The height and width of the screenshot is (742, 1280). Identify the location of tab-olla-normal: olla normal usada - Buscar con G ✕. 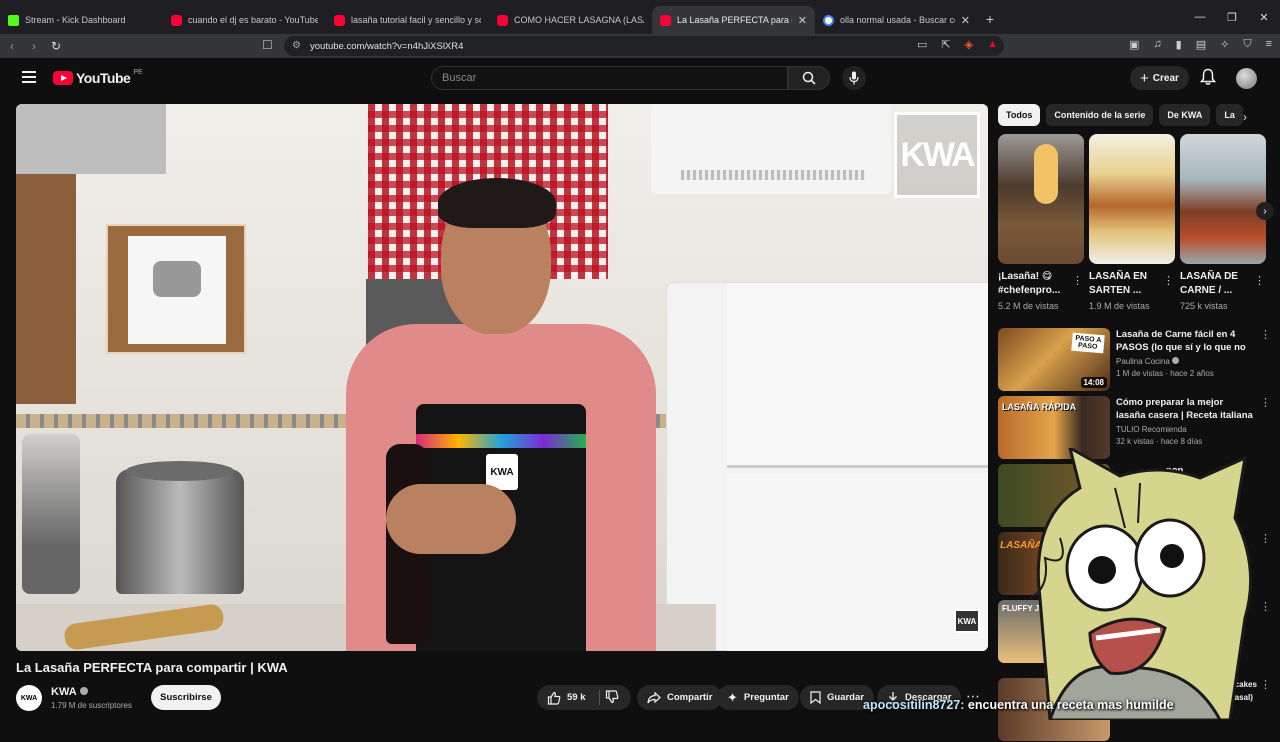
(896, 20).